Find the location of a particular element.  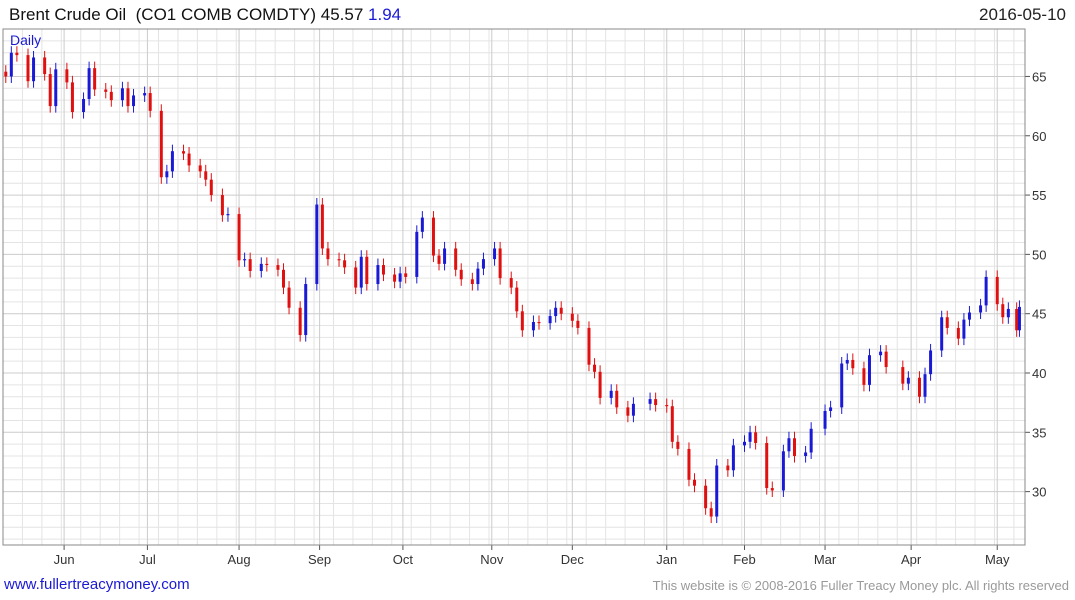

x-tick-label: Jul is located at coordinates (147, 559).